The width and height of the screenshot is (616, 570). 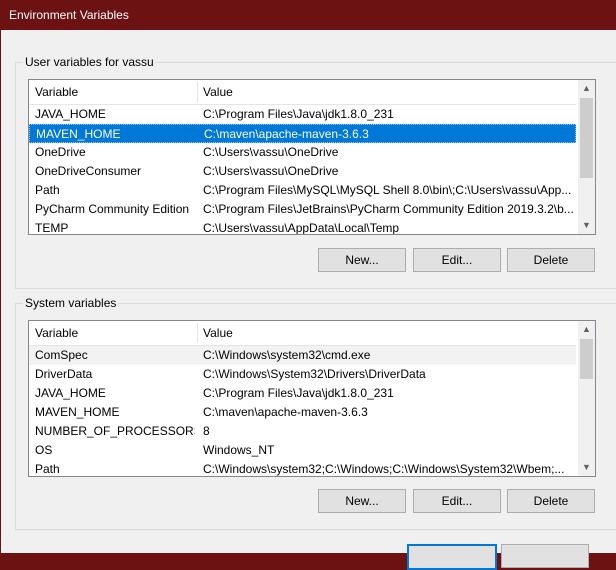 I want to click on variable-name: PyCharm Community Edition, so click(x=112, y=209).